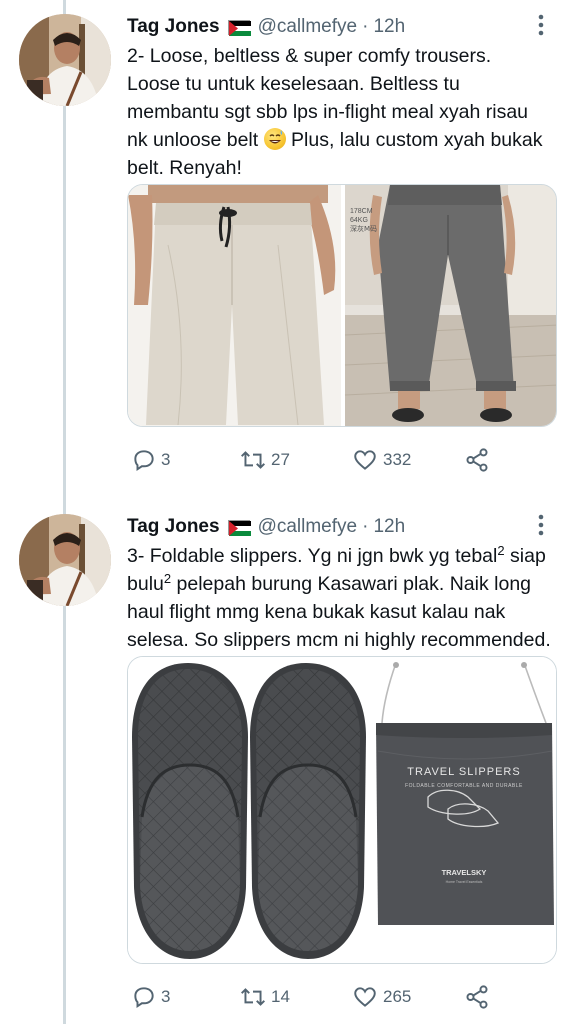  What do you see at coordinates (397, 996) in the screenshot?
I see `like-count: 265` at bounding box center [397, 996].